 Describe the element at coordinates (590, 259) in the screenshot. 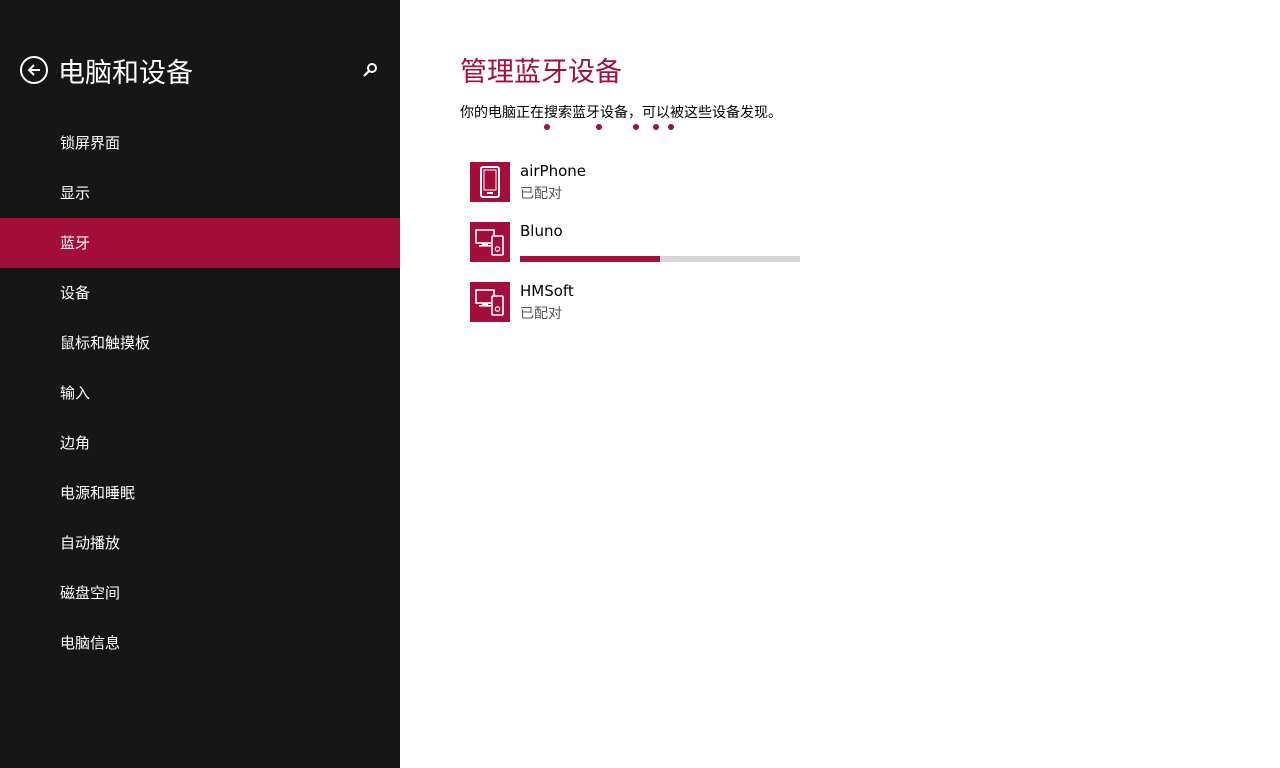

I see `pairing-progress-fill` at that location.